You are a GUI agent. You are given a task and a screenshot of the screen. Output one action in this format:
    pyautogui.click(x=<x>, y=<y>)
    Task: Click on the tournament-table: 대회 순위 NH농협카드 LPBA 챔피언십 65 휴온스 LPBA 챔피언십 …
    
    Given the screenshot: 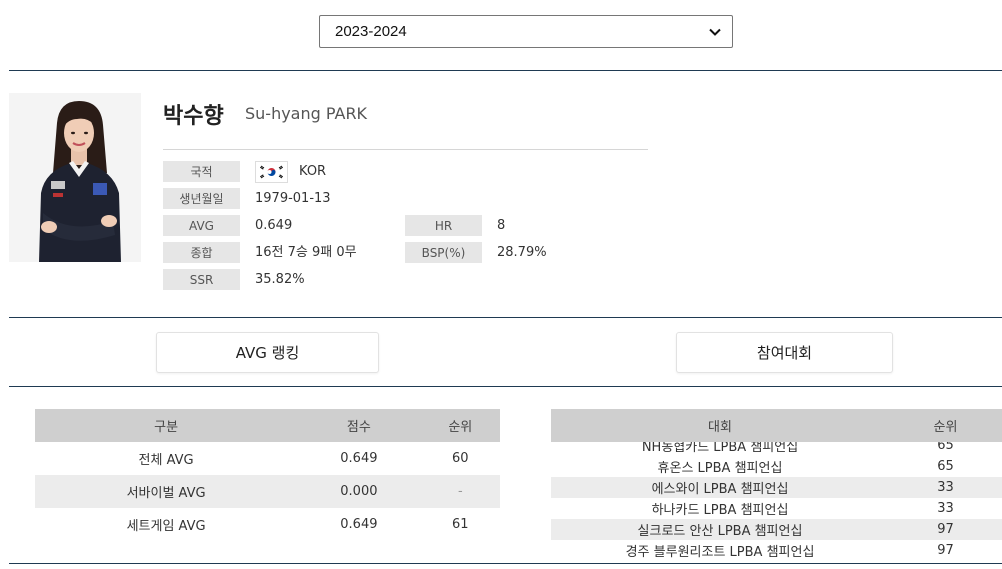 What is the action you would take?
    pyautogui.click(x=776, y=485)
    